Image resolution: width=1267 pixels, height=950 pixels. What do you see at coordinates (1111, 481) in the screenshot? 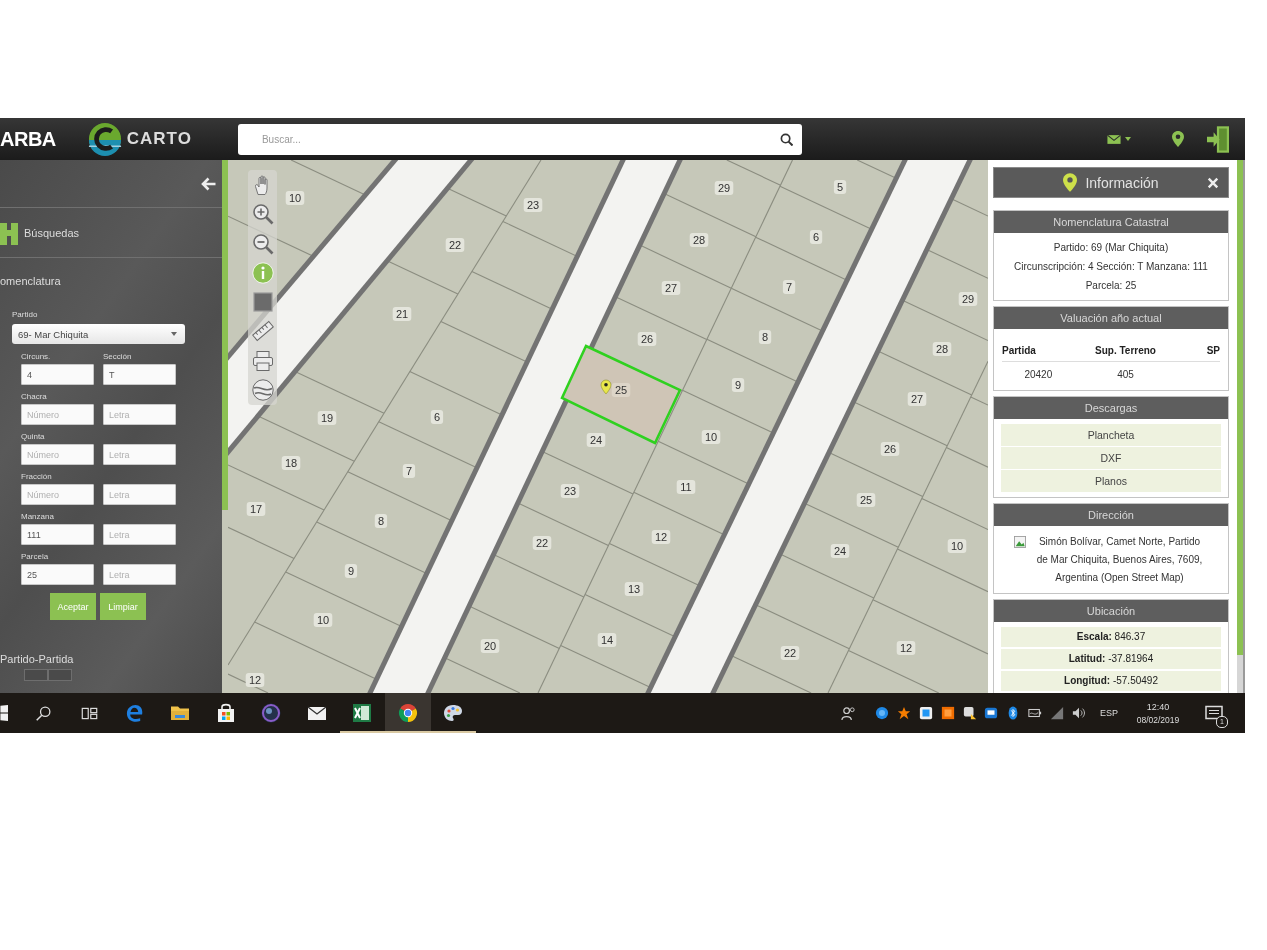
I see `download-link: Planos` at bounding box center [1111, 481].